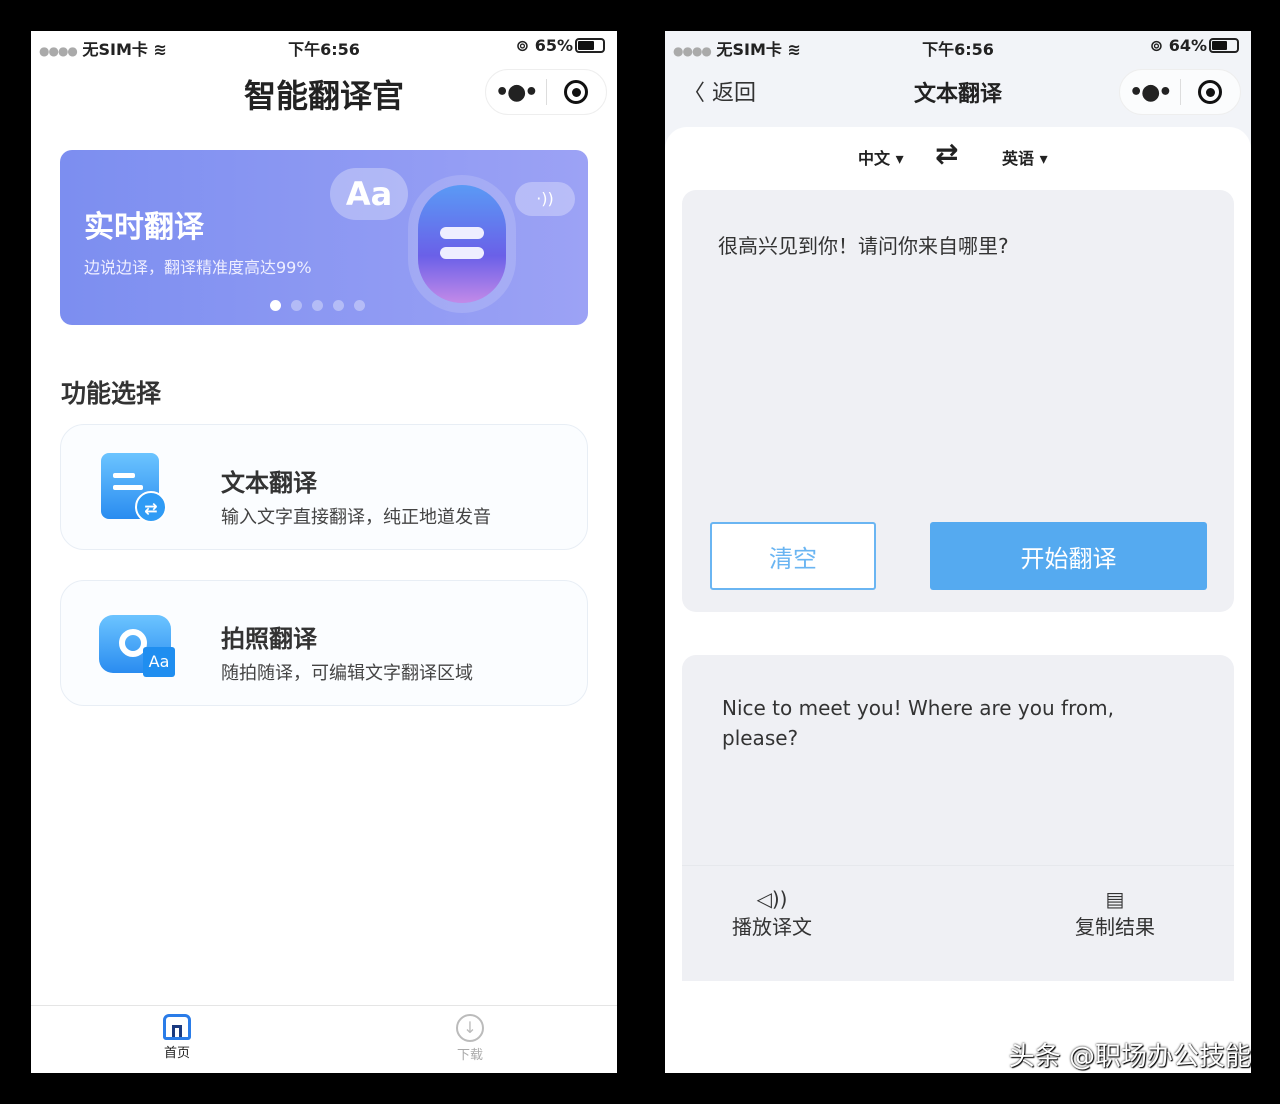 The width and height of the screenshot is (1280, 1104). Describe the element at coordinates (545, 199) in the screenshot. I see `sound-bubble-icon: ·))` at that location.